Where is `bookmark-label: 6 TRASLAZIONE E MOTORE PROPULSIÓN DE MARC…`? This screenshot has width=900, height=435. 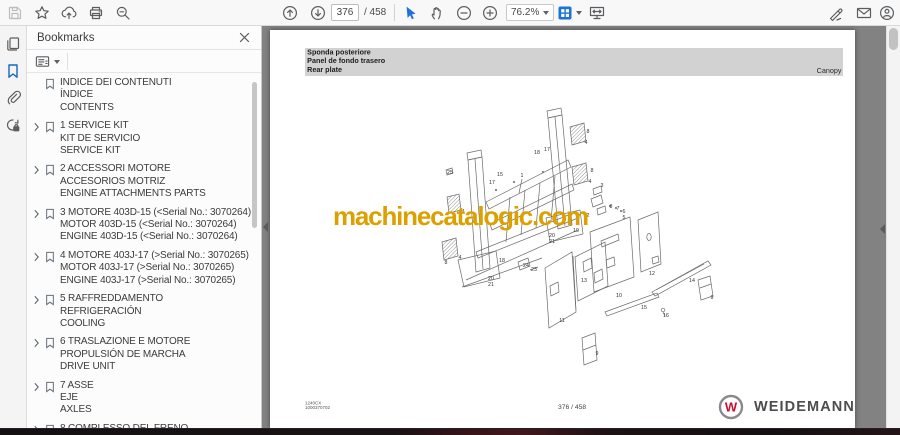 bookmark-label: 6 TRASLAZIONE E MOTORE PROPULSIÓN DE MARC… is located at coordinates (125, 354).